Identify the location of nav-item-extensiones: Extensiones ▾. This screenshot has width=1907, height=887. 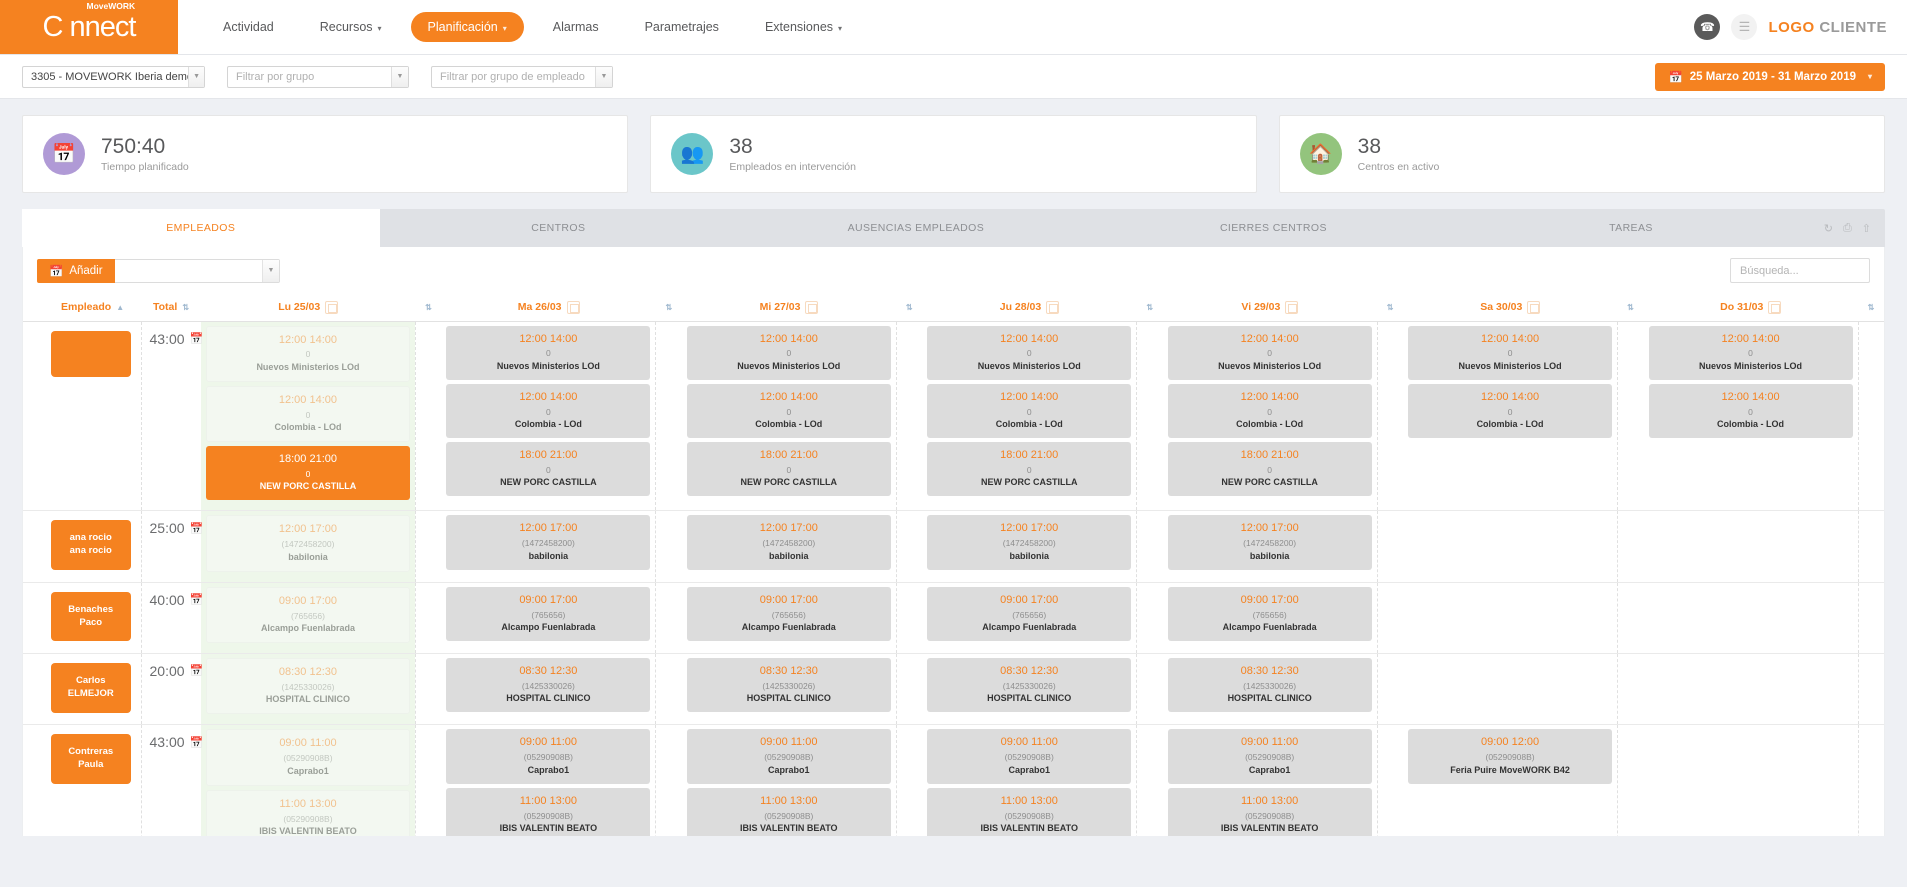
(803, 27).